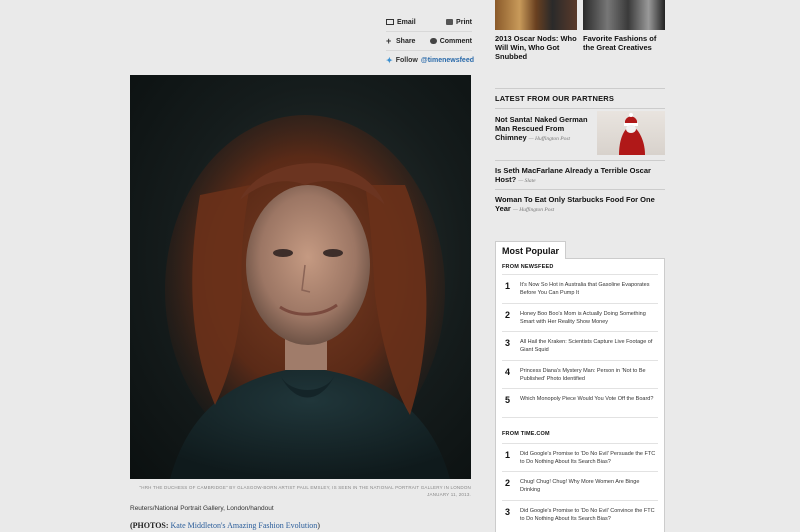  Describe the element at coordinates (318, 525) in the screenshot. I see `photos-close: )` at that location.